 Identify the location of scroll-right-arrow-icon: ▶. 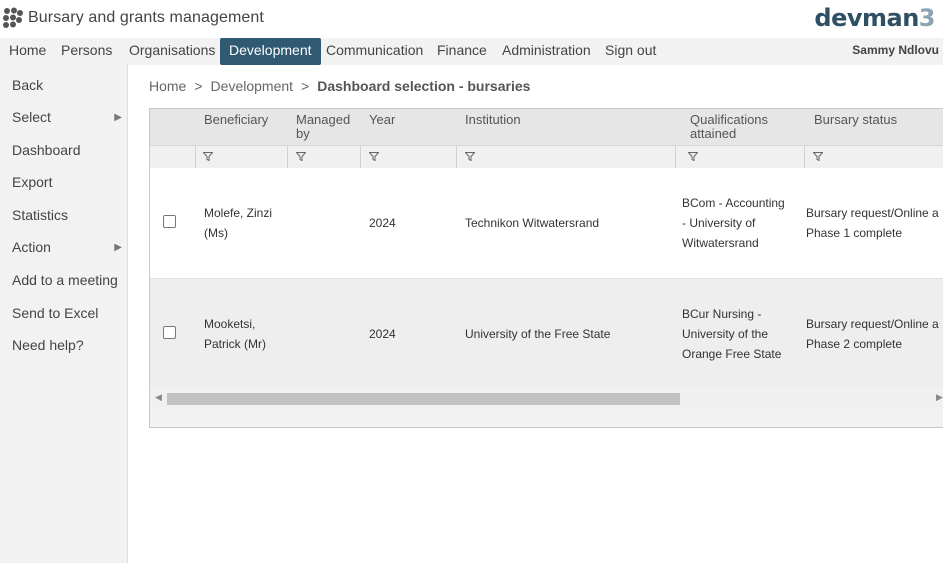
(939, 397).